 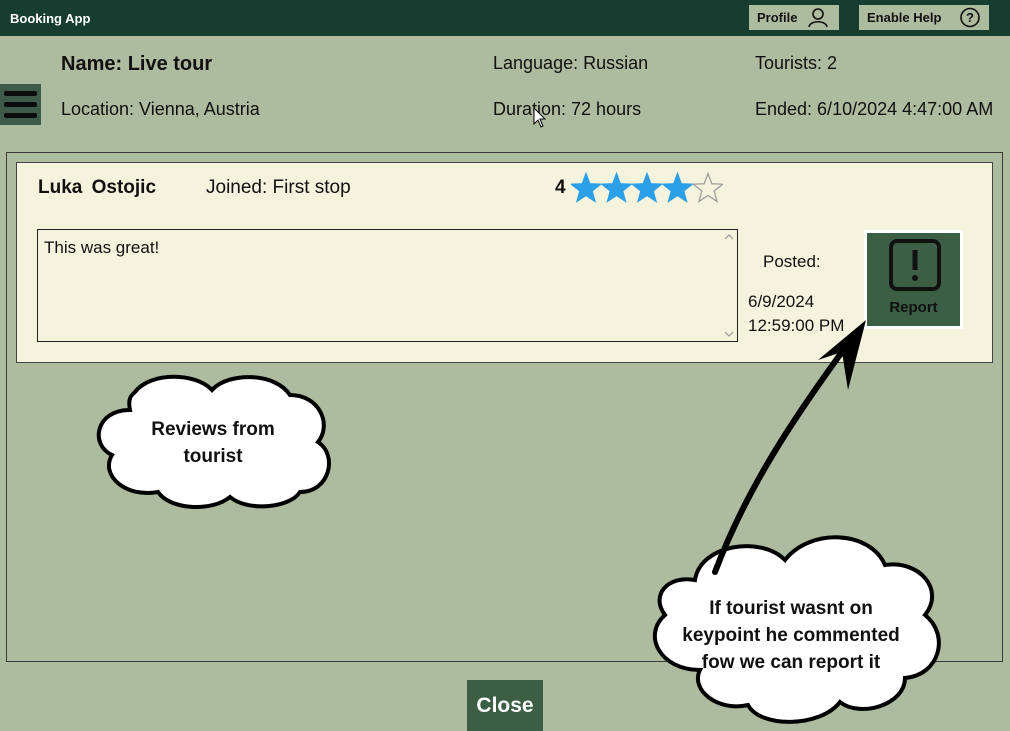 What do you see at coordinates (791, 662) in the screenshot?
I see `report-note-line: fow we can report it` at bounding box center [791, 662].